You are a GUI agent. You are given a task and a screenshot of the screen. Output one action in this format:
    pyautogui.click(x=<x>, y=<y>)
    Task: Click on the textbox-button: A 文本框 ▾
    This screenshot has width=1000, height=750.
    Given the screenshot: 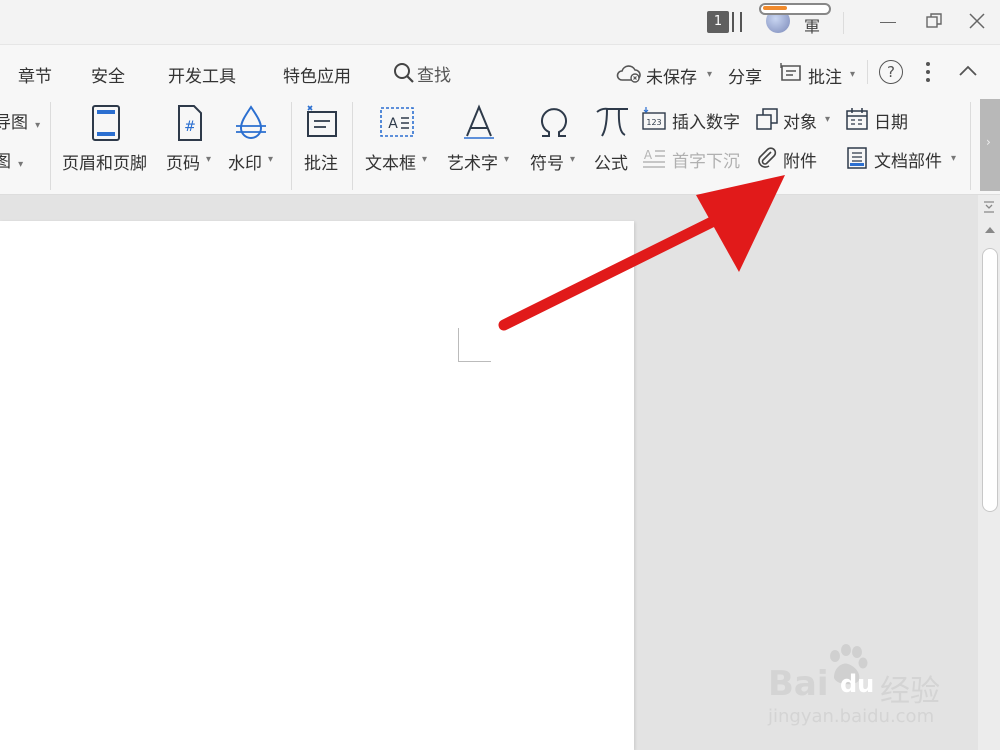 What is the action you would take?
    pyautogui.click(x=398, y=139)
    